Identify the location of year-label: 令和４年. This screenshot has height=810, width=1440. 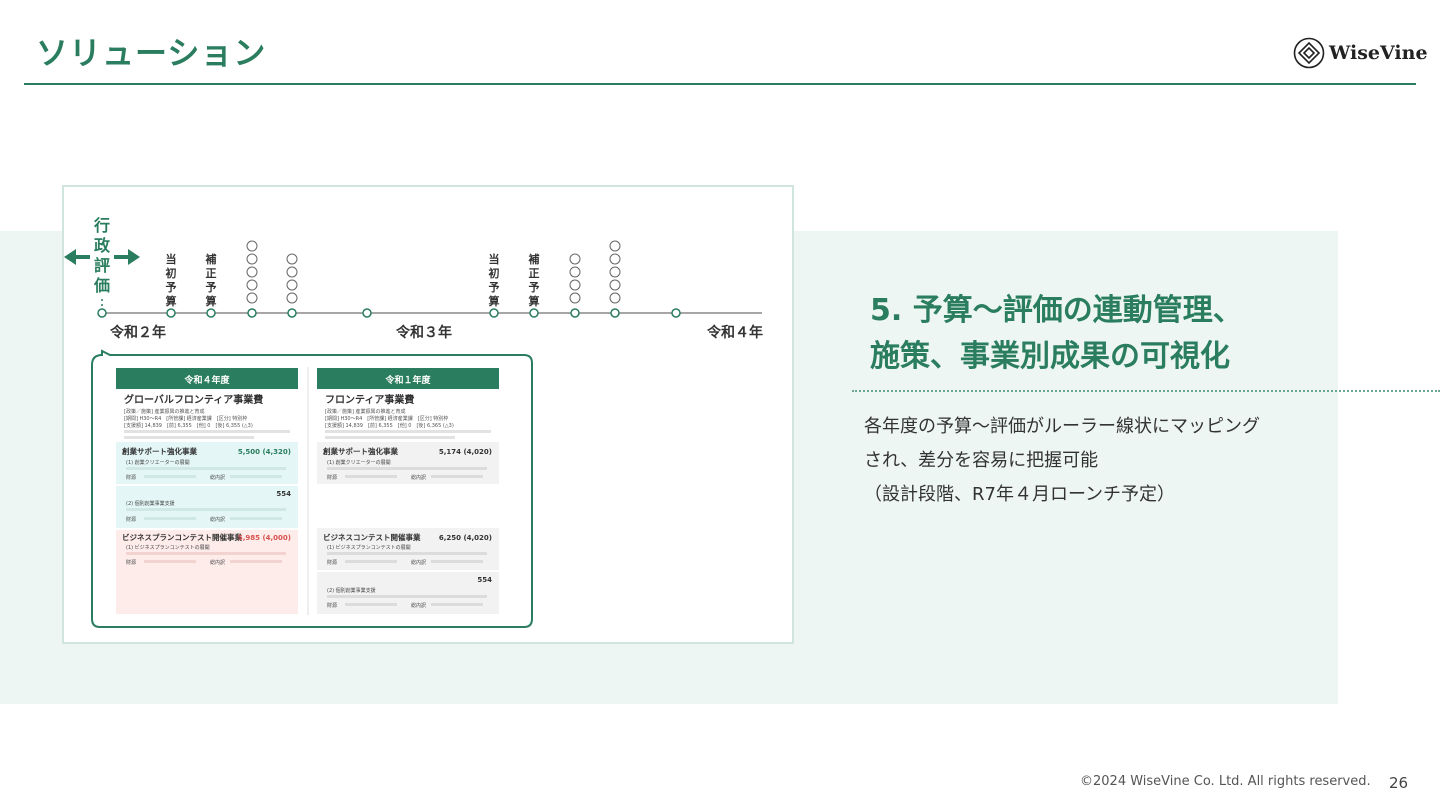
(734, 332).